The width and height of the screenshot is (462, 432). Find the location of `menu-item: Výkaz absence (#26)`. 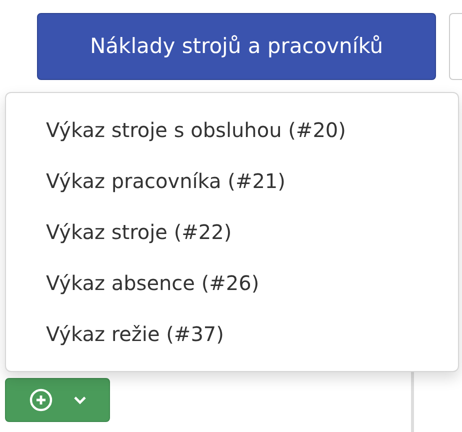

menu-item: Výkaz absence (#26) is located at coordinates (232, 282).